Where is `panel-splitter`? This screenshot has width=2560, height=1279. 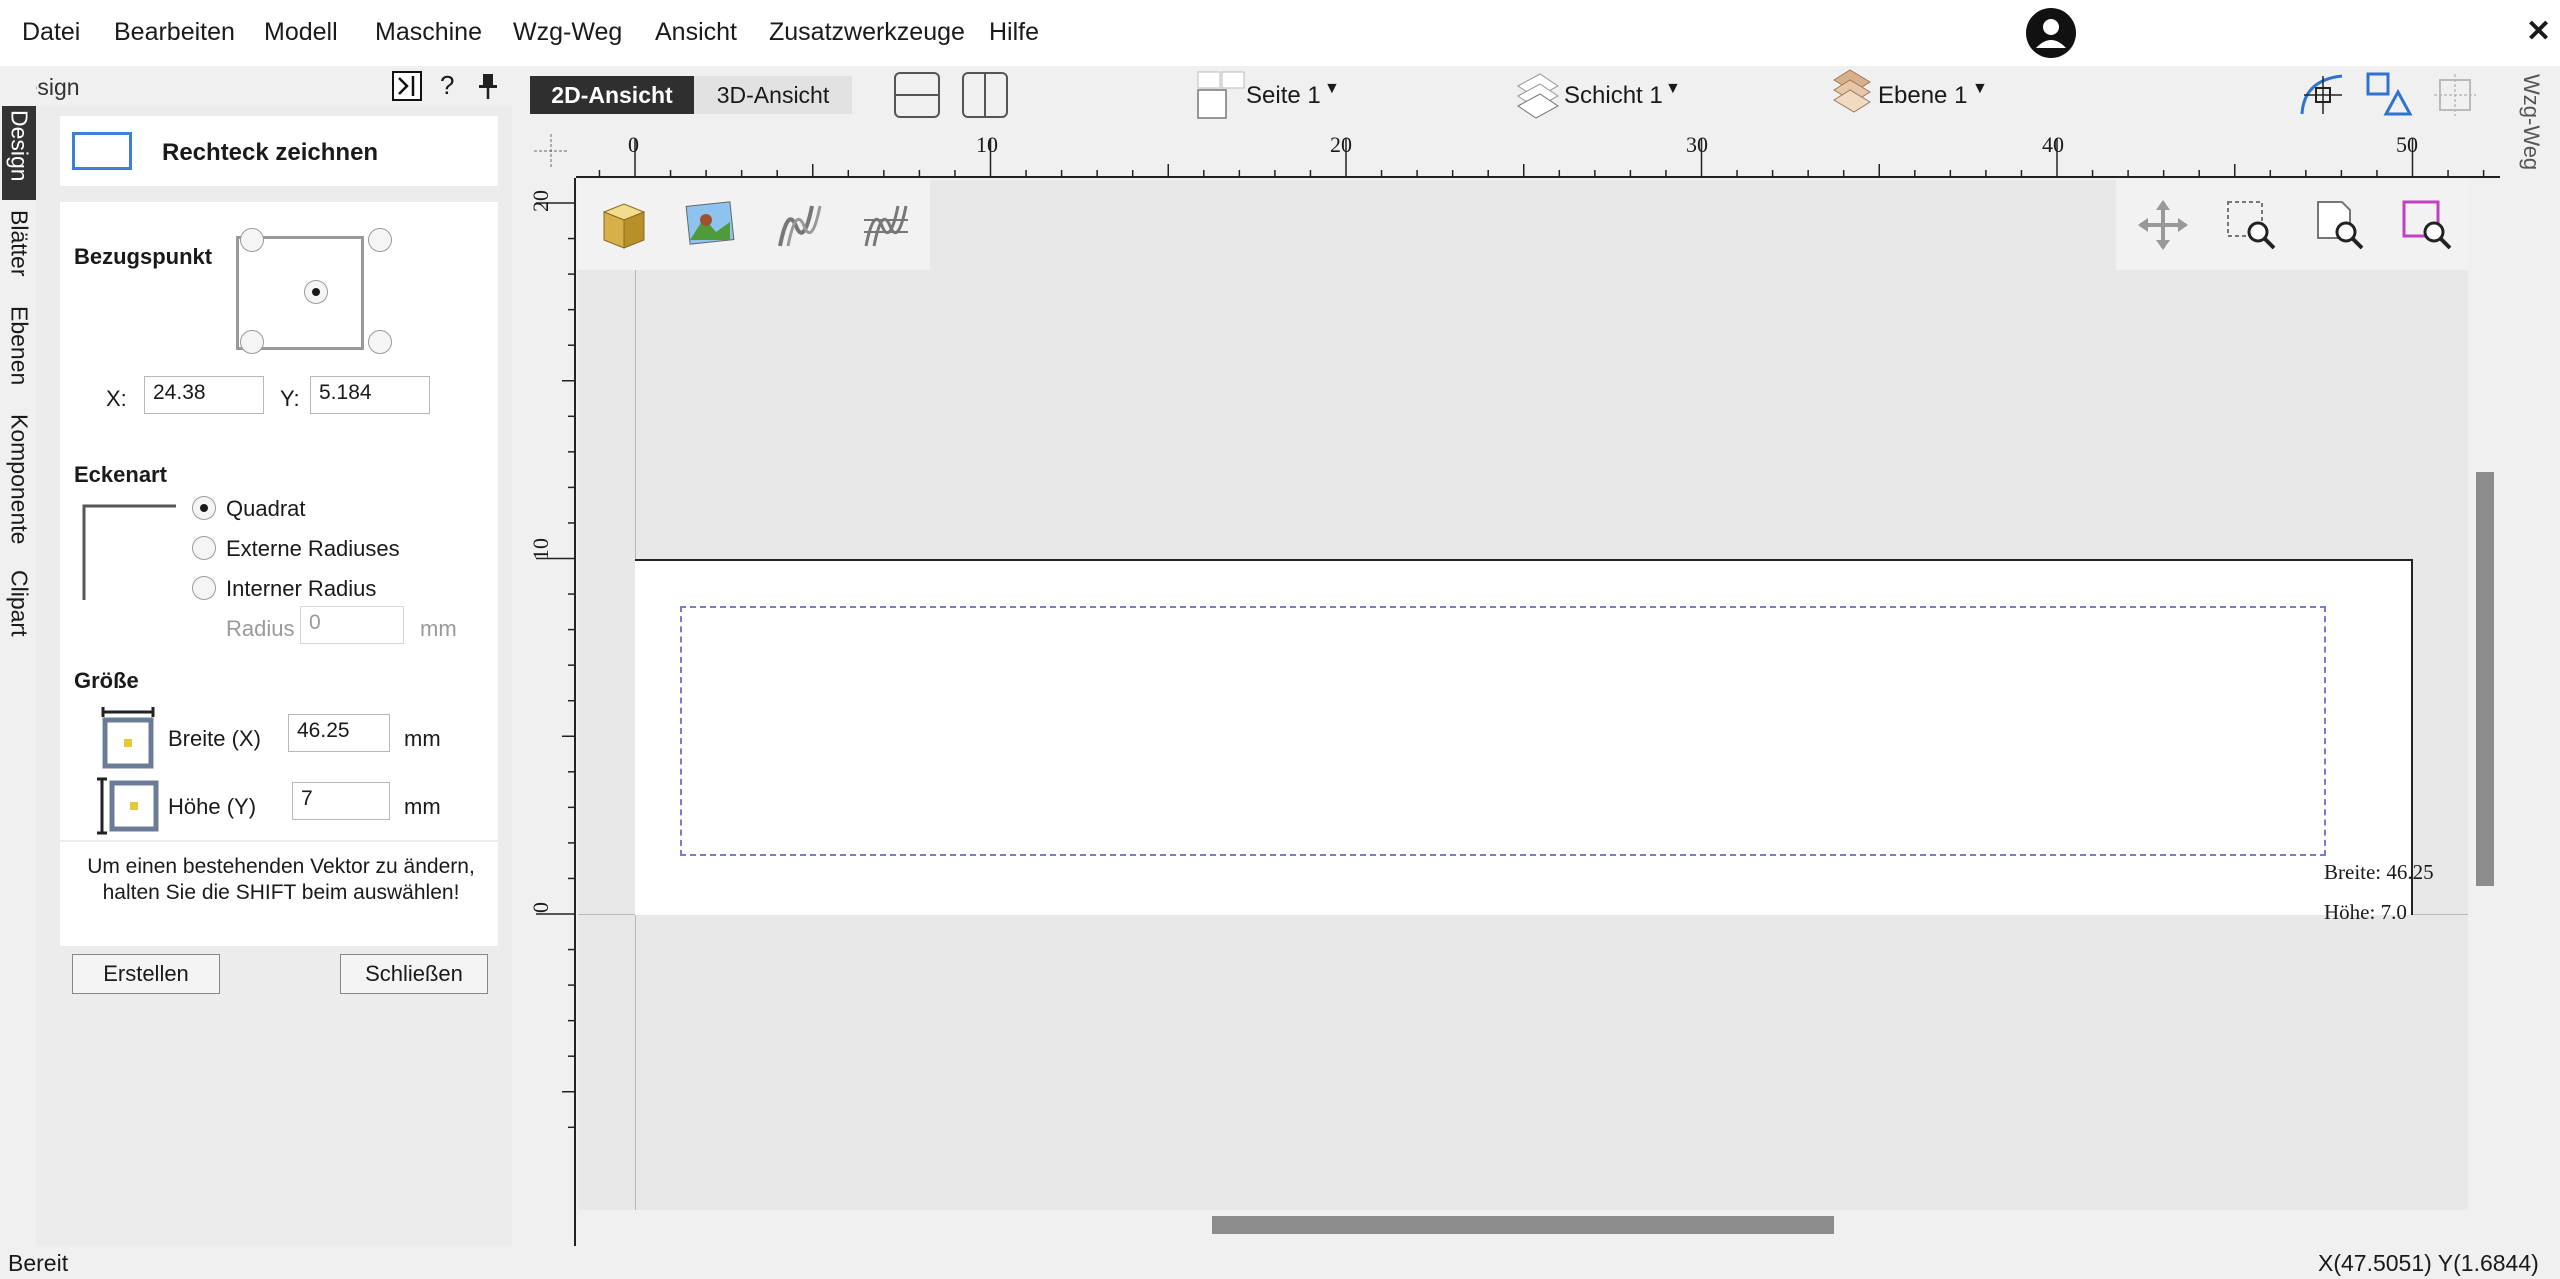 panel-splitter is located at coordinates (519, 656).